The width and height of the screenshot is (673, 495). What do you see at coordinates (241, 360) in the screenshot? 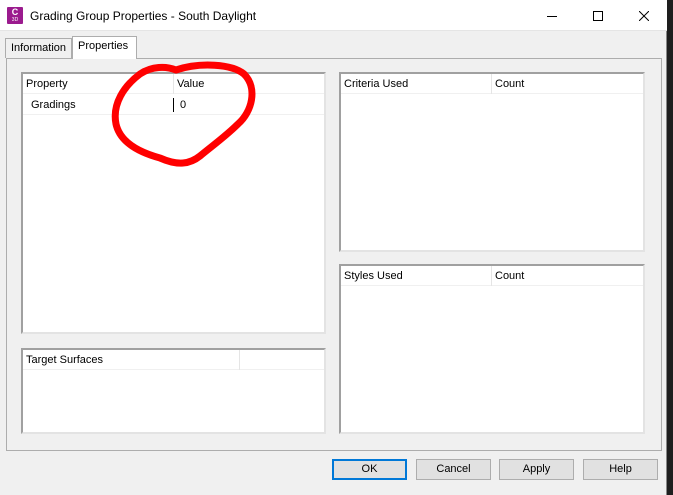
I see `column-header-blank` at bounding box center [241, 360].